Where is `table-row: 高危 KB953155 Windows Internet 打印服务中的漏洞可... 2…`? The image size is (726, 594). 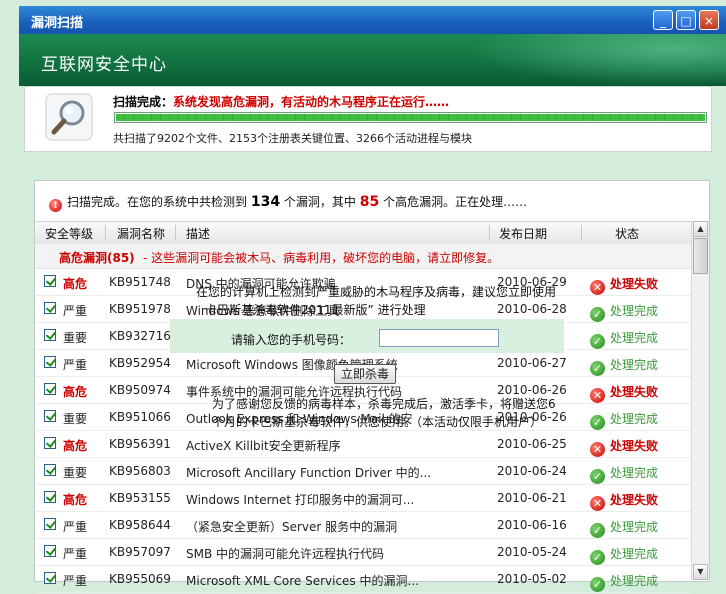
table-row: 高危 KB953155 Windows Internet 打印服务中的漏洞可... 2… is located at coordinates (363, 498).